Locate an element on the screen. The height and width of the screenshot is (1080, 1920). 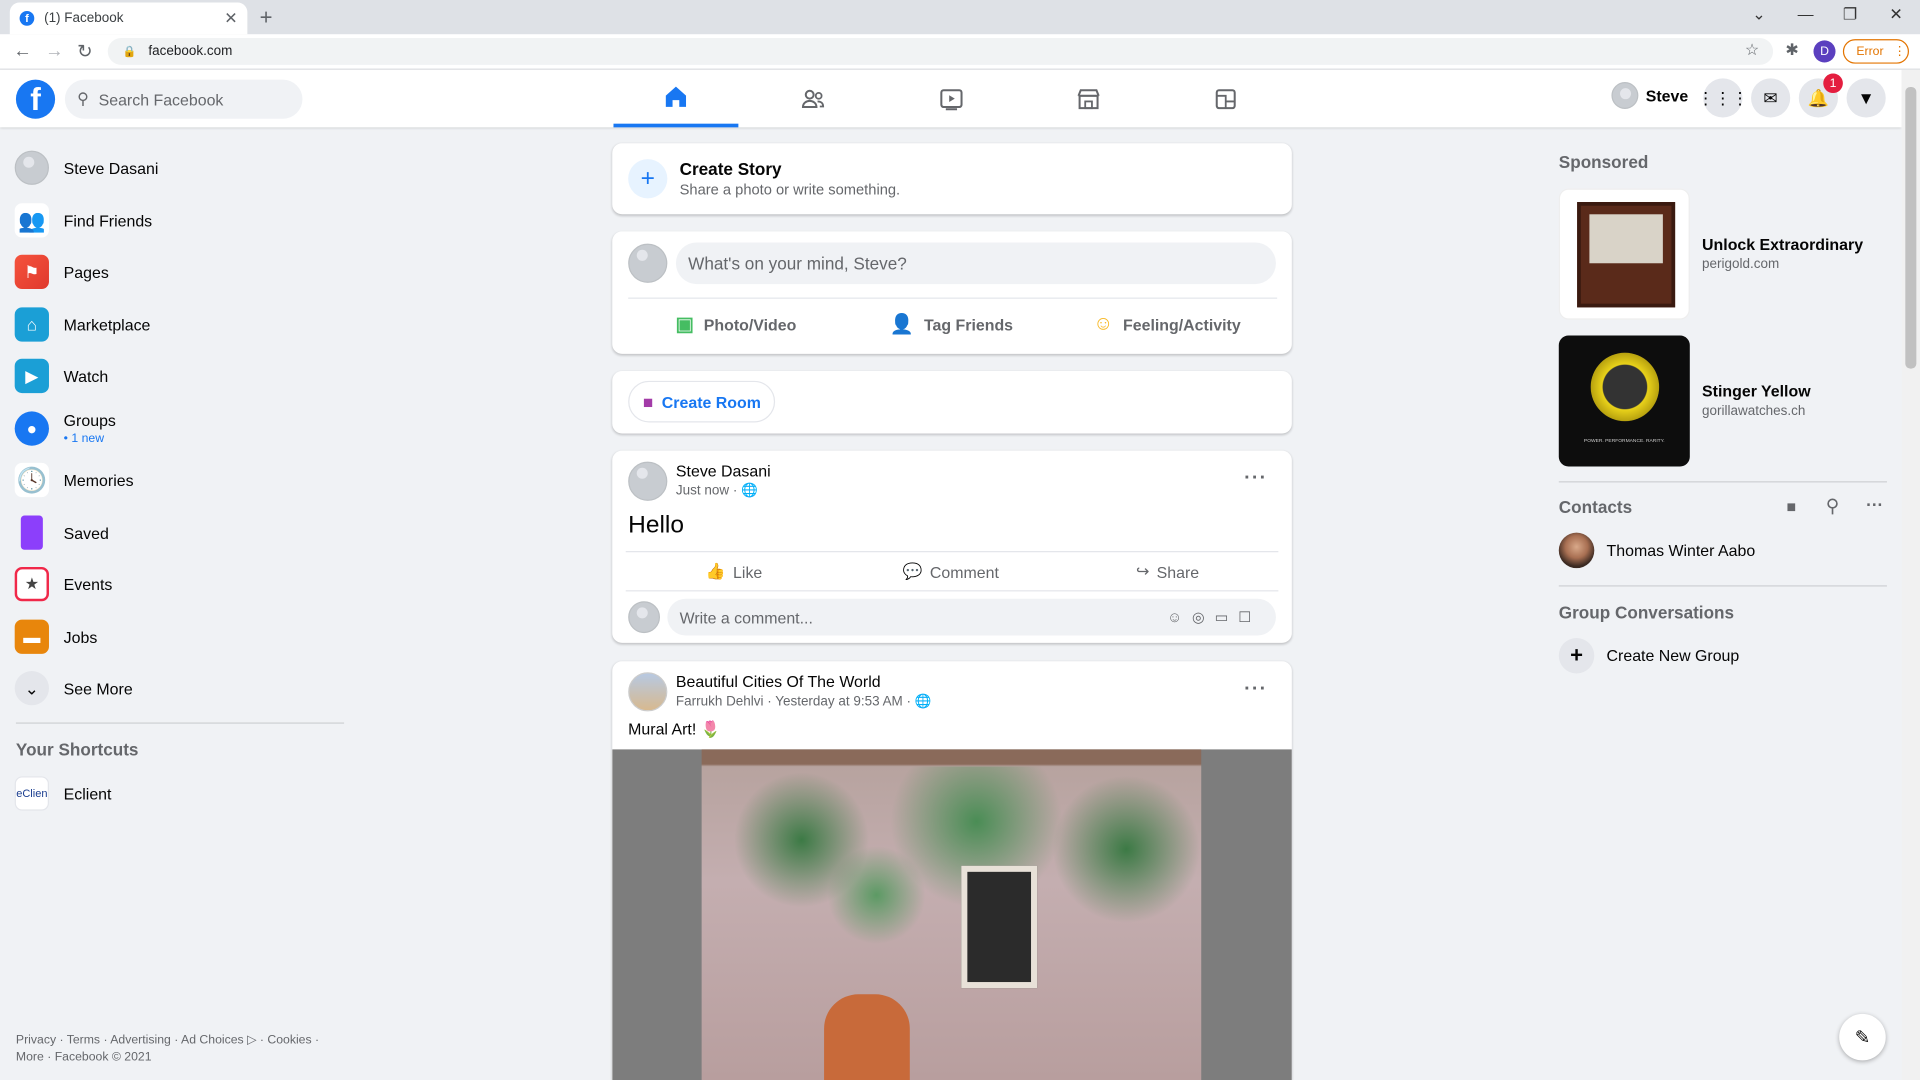
share-button: ↪ Share is located at coordinates (1167, 572).